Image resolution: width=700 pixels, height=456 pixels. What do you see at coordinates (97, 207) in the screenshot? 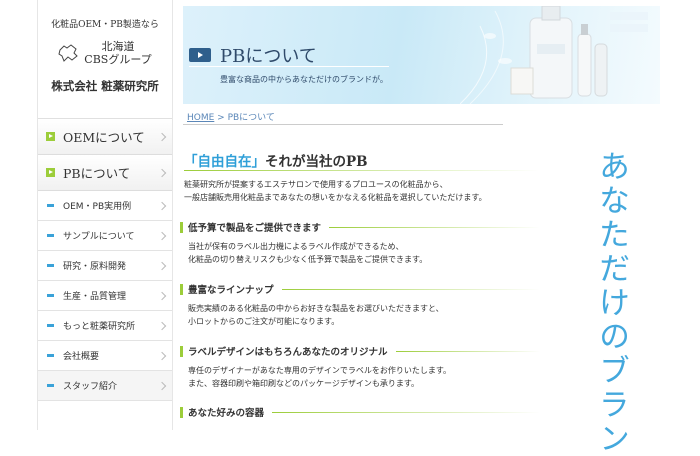
I see `nav-sub-label: OEM・PB実用例` at bounding box center [97, 207].